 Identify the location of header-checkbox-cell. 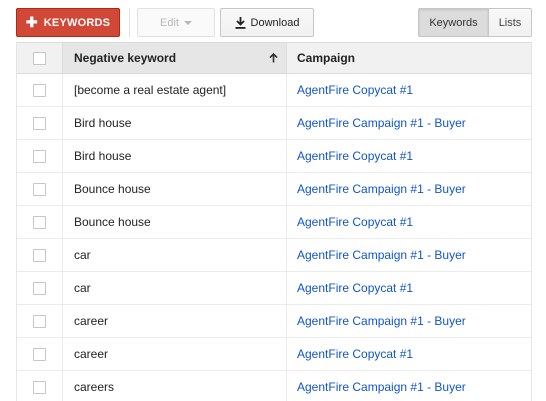
(40, 58).